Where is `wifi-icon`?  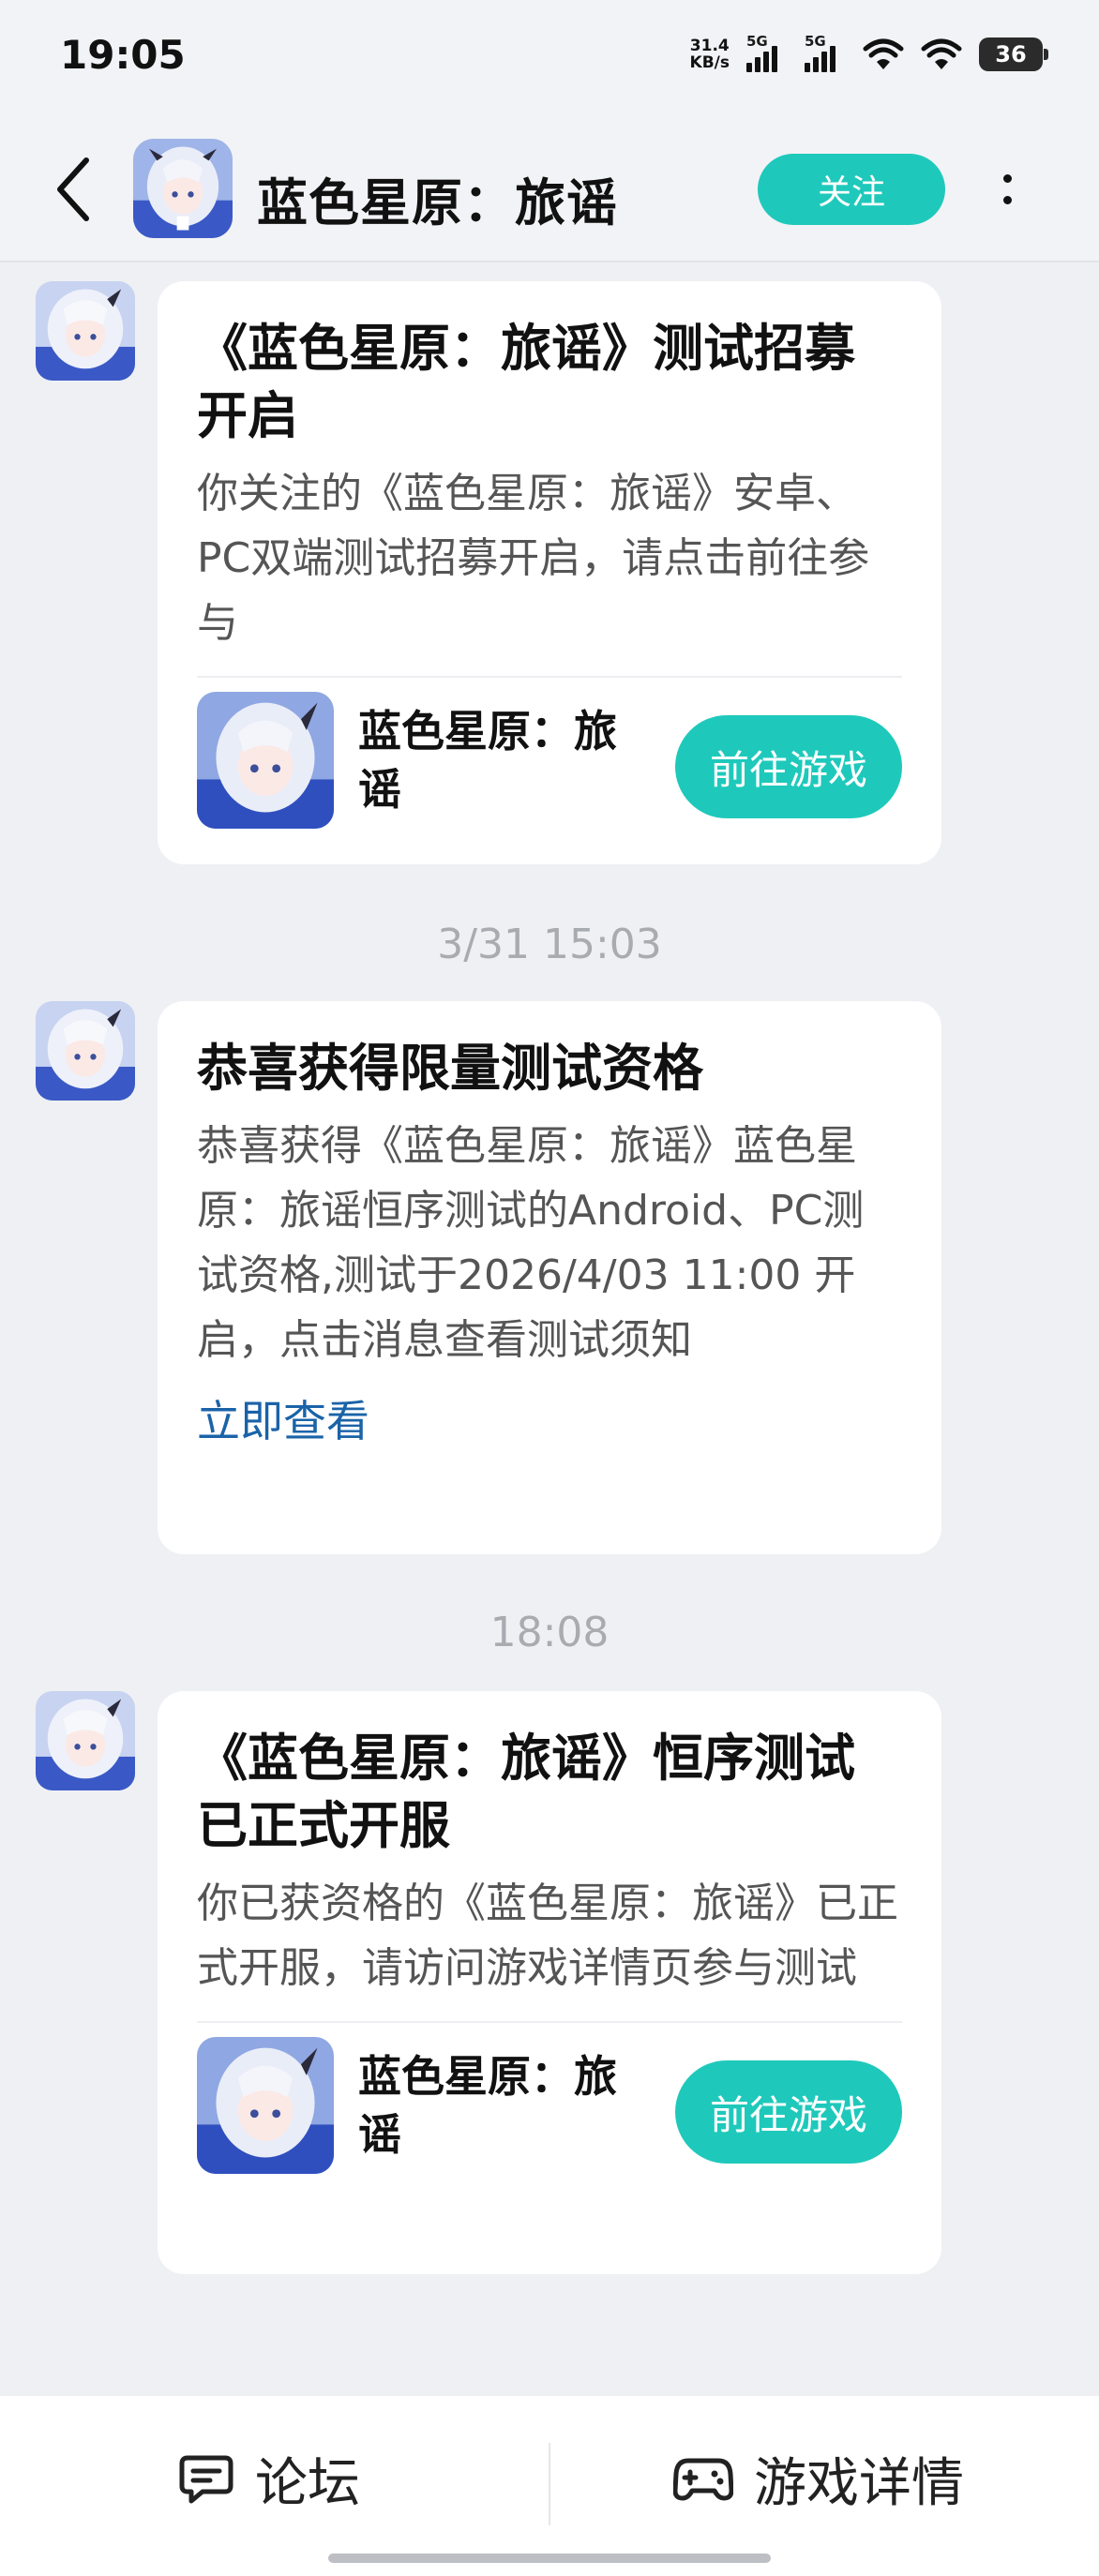 wifi-icon is located at coordinates (883, 54).